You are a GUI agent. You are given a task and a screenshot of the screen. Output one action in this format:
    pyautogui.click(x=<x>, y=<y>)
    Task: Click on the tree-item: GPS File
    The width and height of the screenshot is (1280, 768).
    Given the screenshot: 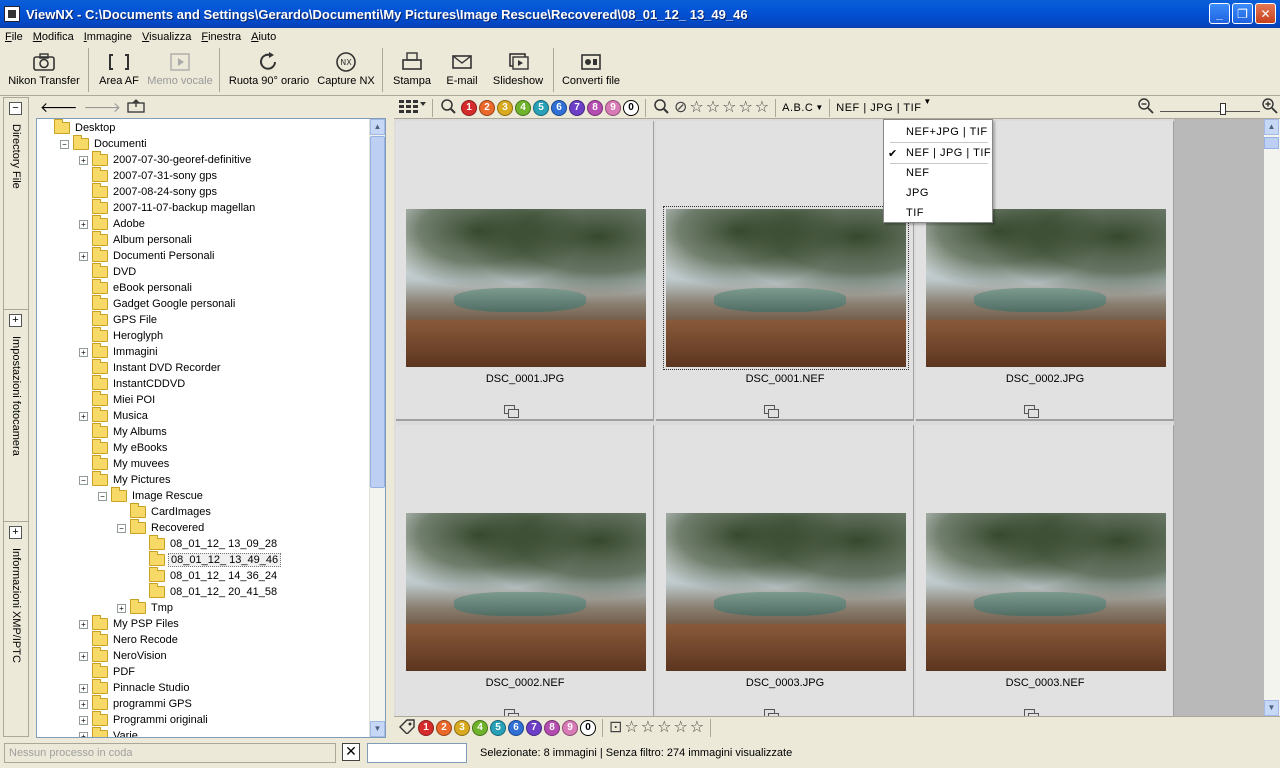 What is the action you would take?
    pyautogui.click(x=119, y=319)
    